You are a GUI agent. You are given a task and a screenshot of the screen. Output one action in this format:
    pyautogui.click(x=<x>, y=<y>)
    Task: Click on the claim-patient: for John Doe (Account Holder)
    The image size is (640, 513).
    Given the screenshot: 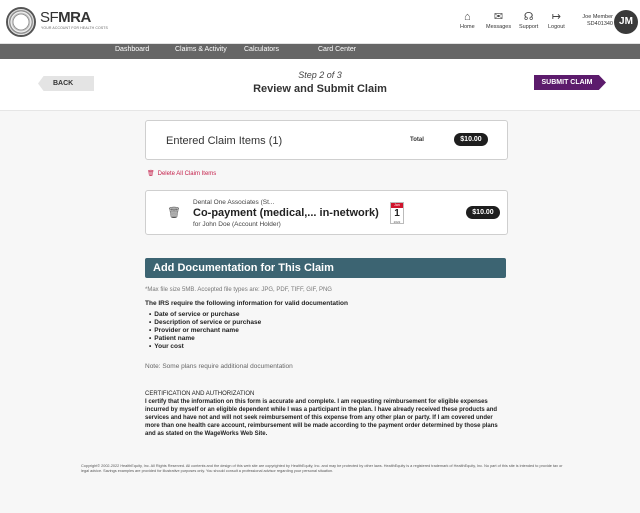 What is the action you would take?
    pyautogui.click(x=237, y=224)
    